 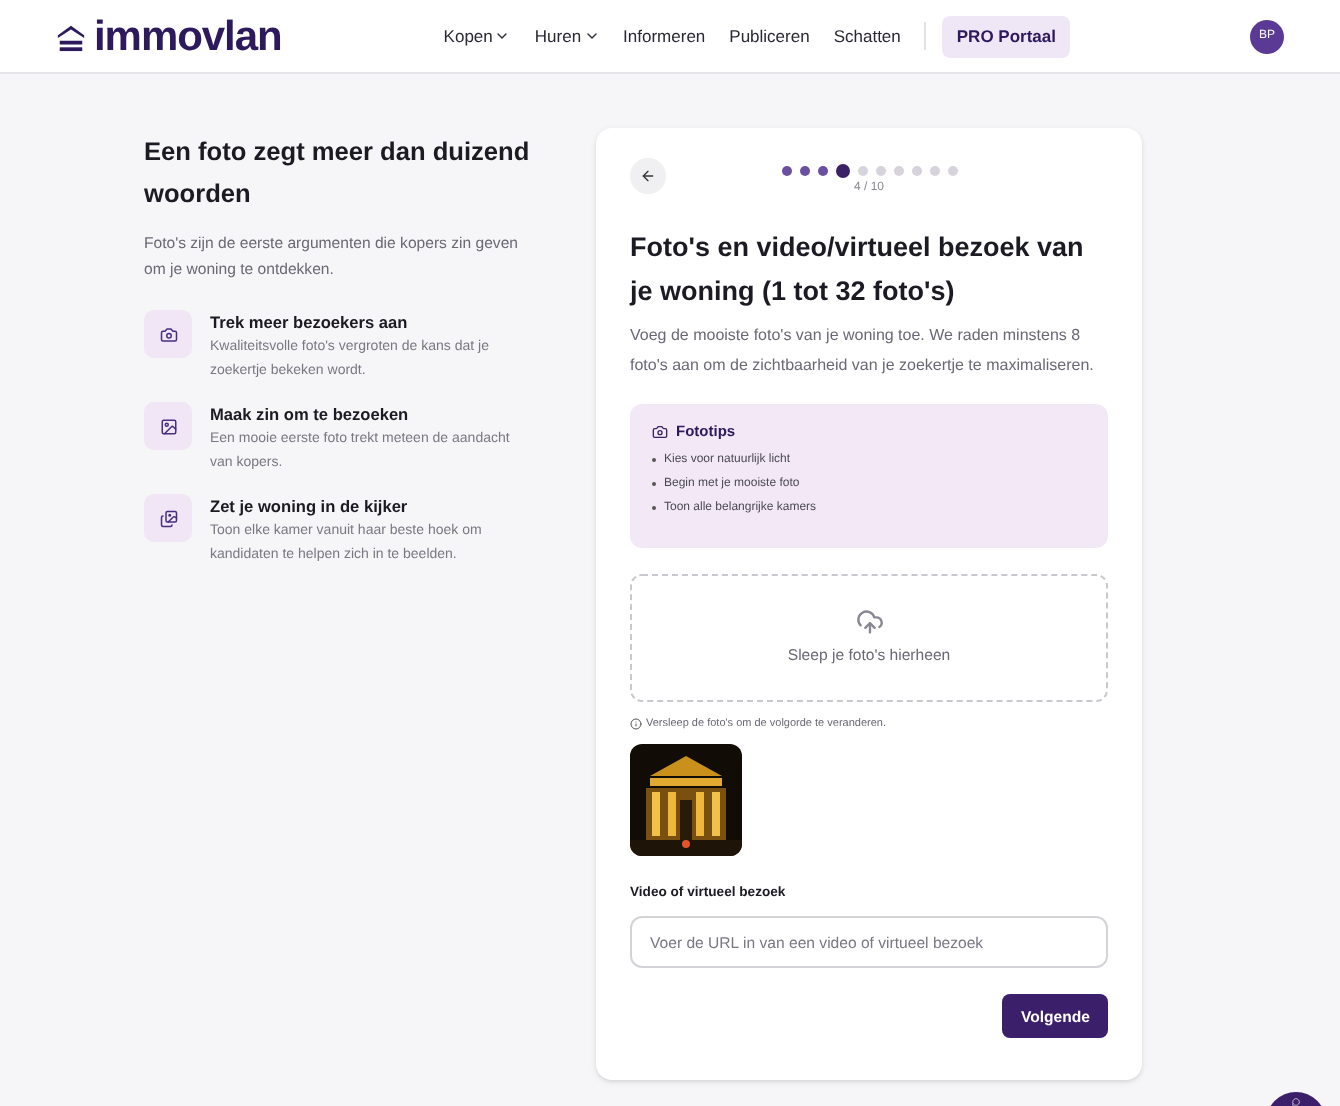 What do you see at coordinates (1006, 36) in the screenshot?
I see `pro-portal-button: PRO Portaal` at bounding box center [1006, 36].